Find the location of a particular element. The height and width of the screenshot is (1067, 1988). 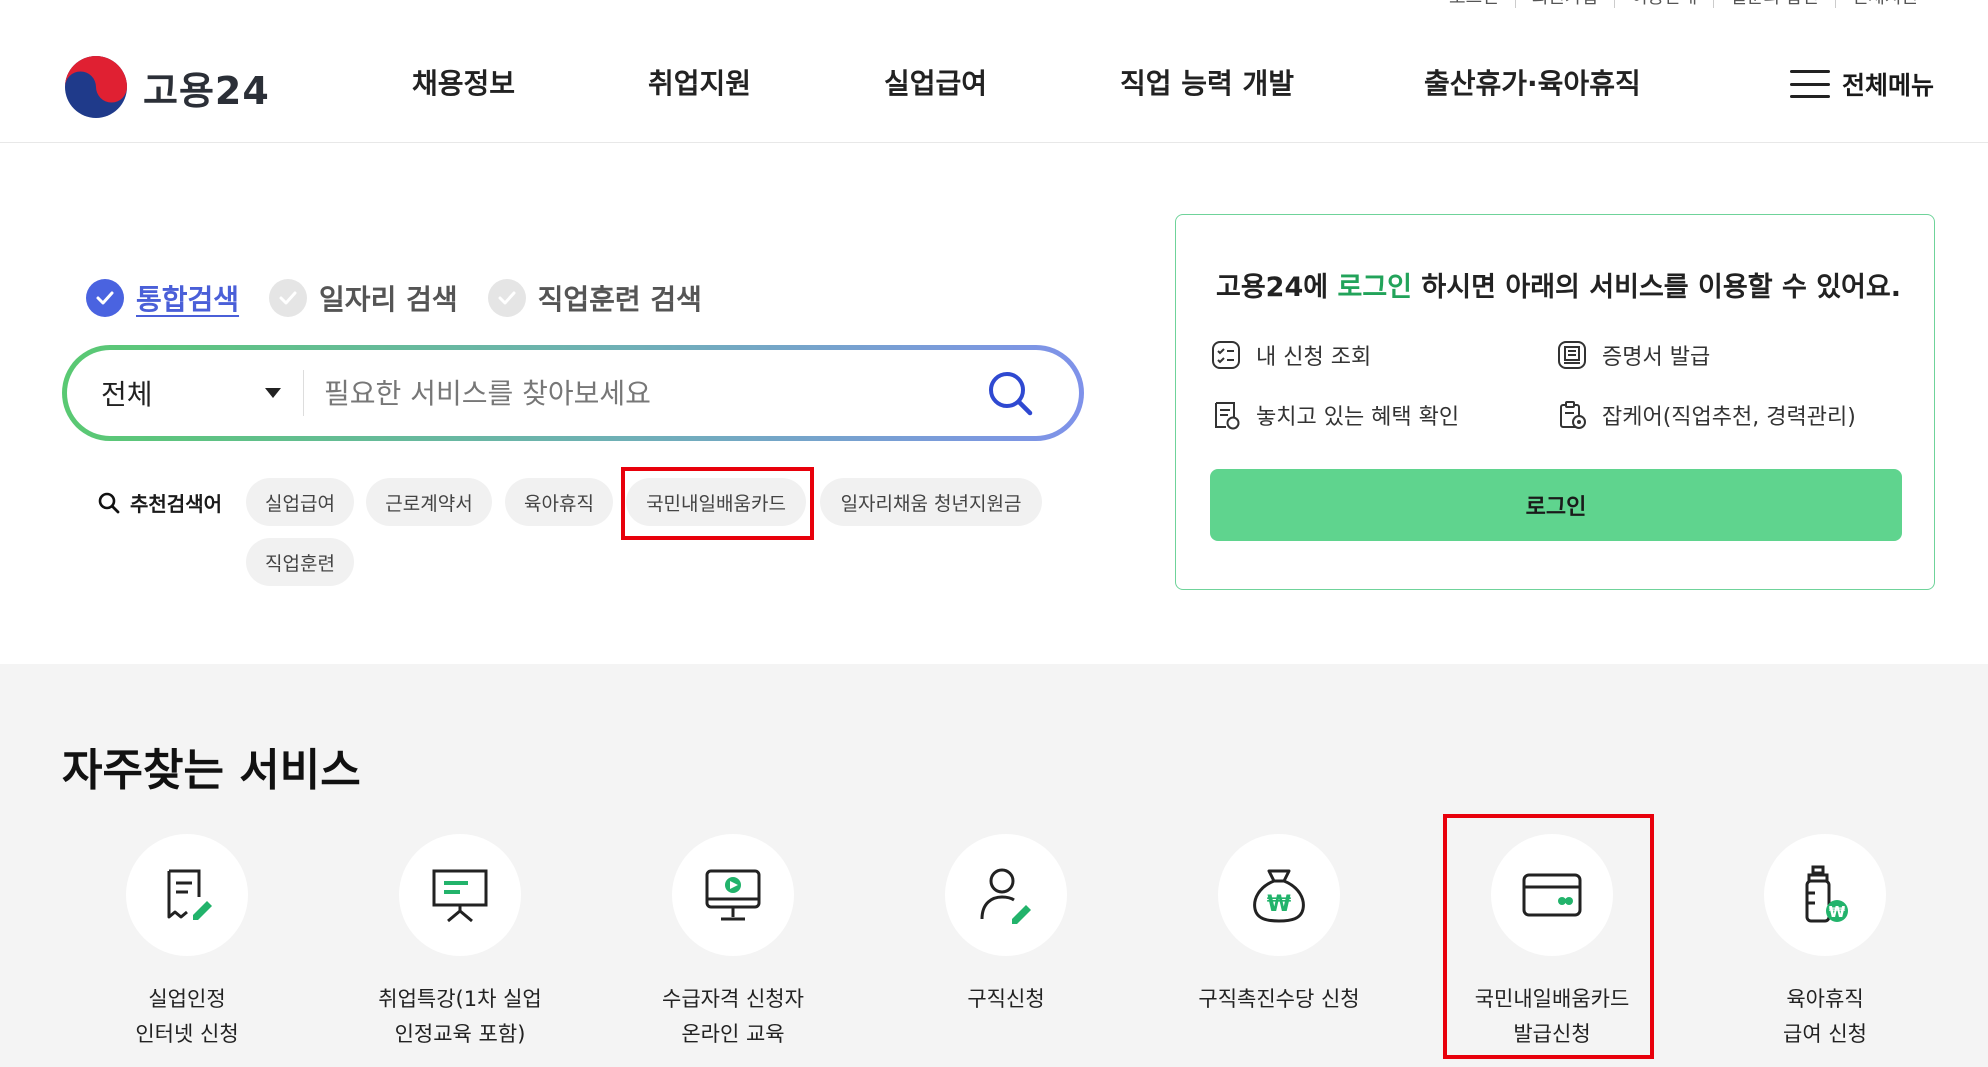

certificate-icon is located at coordinates (1572, 355).